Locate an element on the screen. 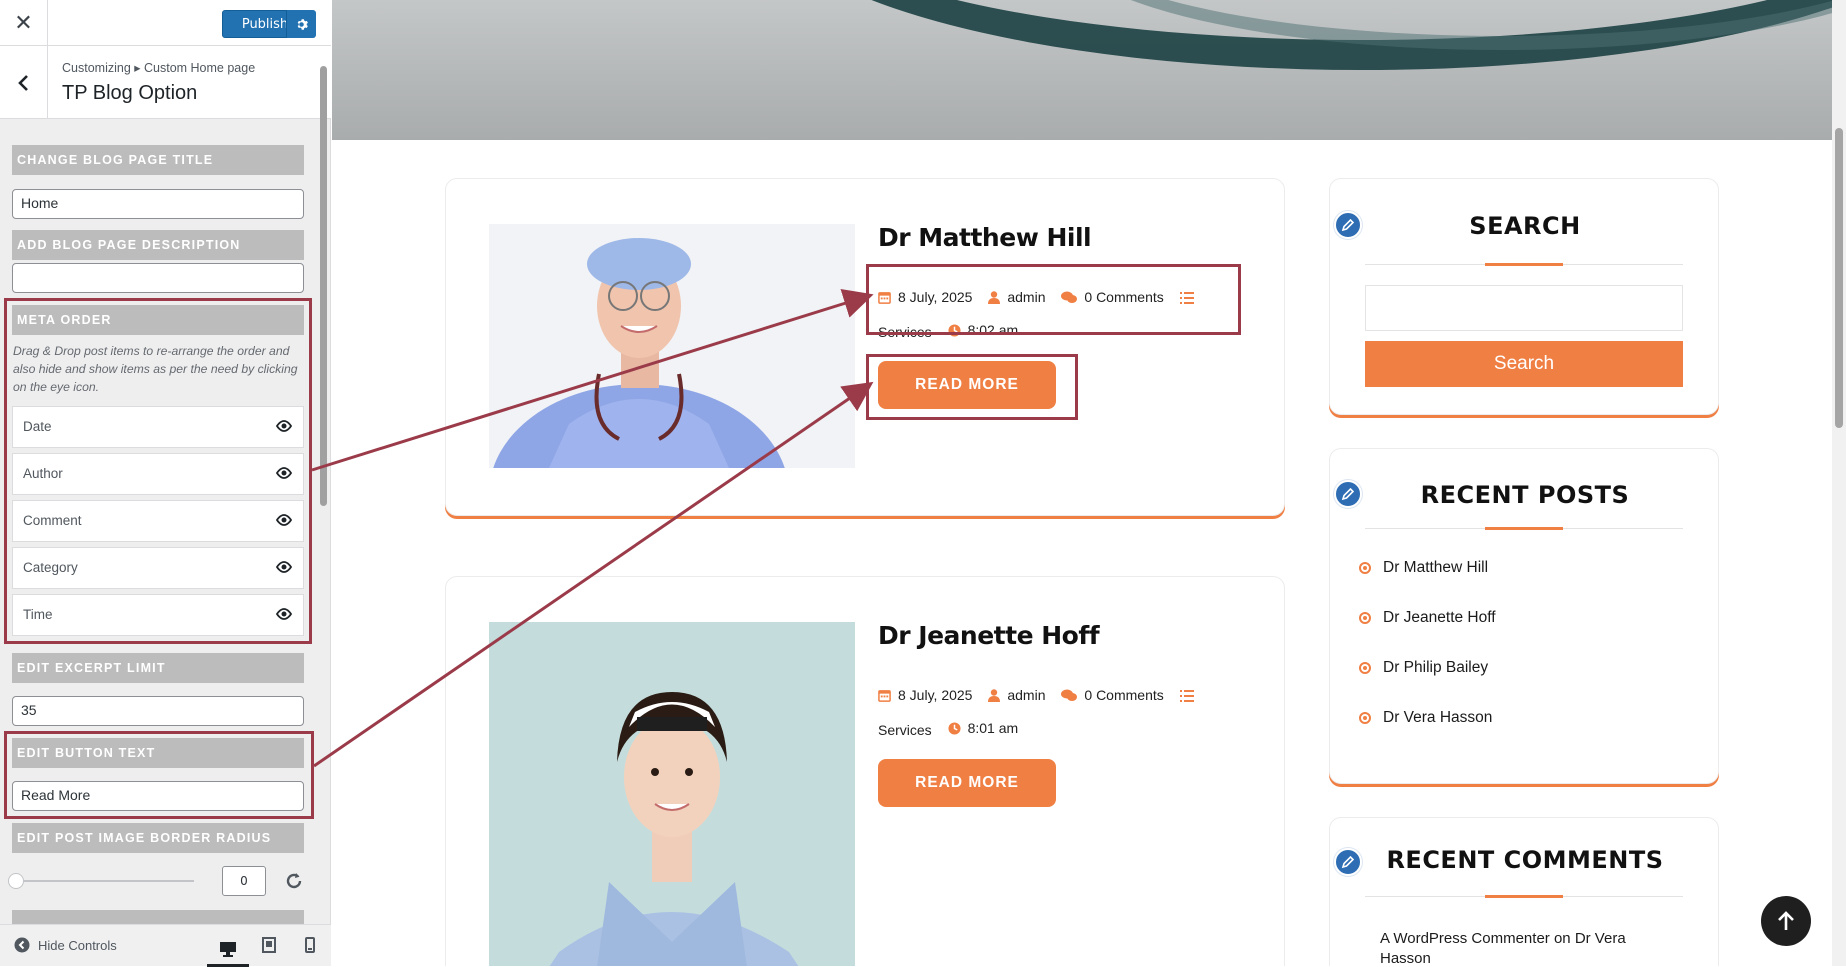 This screenshot has width=1846, height=967. close-button: ✕ is located at coordinates (24, 23).